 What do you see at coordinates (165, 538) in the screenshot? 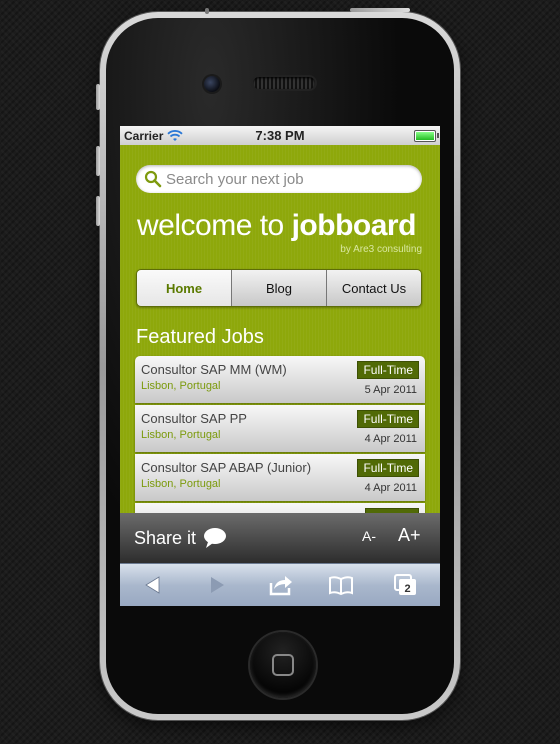
I see `share-label: Share it` at bounding box center [165, 538].